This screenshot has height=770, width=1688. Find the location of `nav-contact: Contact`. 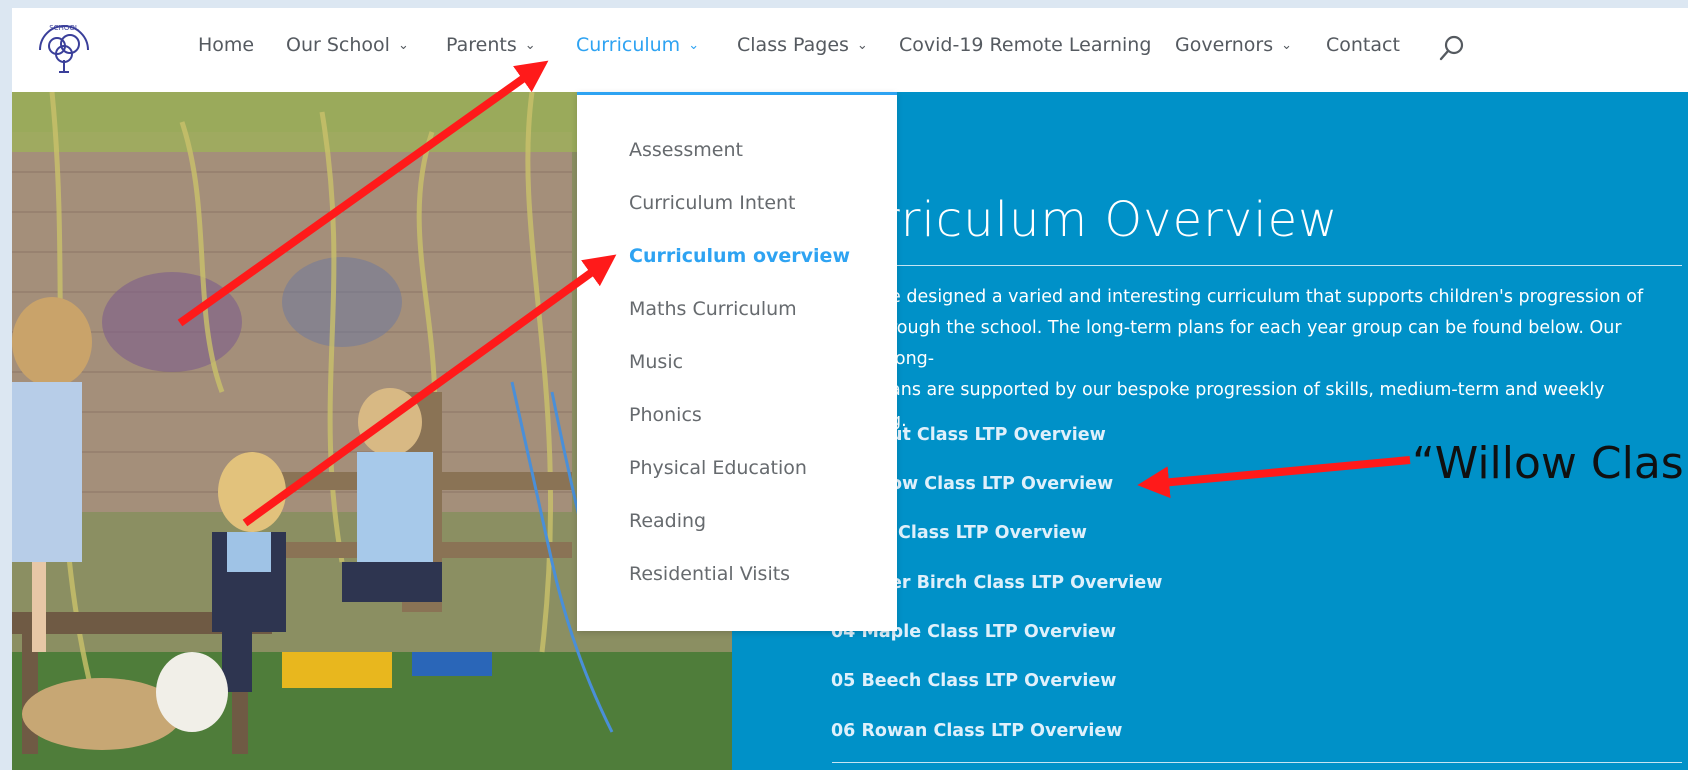

nav-contact: Contact is located at coordinates (1363, 45).